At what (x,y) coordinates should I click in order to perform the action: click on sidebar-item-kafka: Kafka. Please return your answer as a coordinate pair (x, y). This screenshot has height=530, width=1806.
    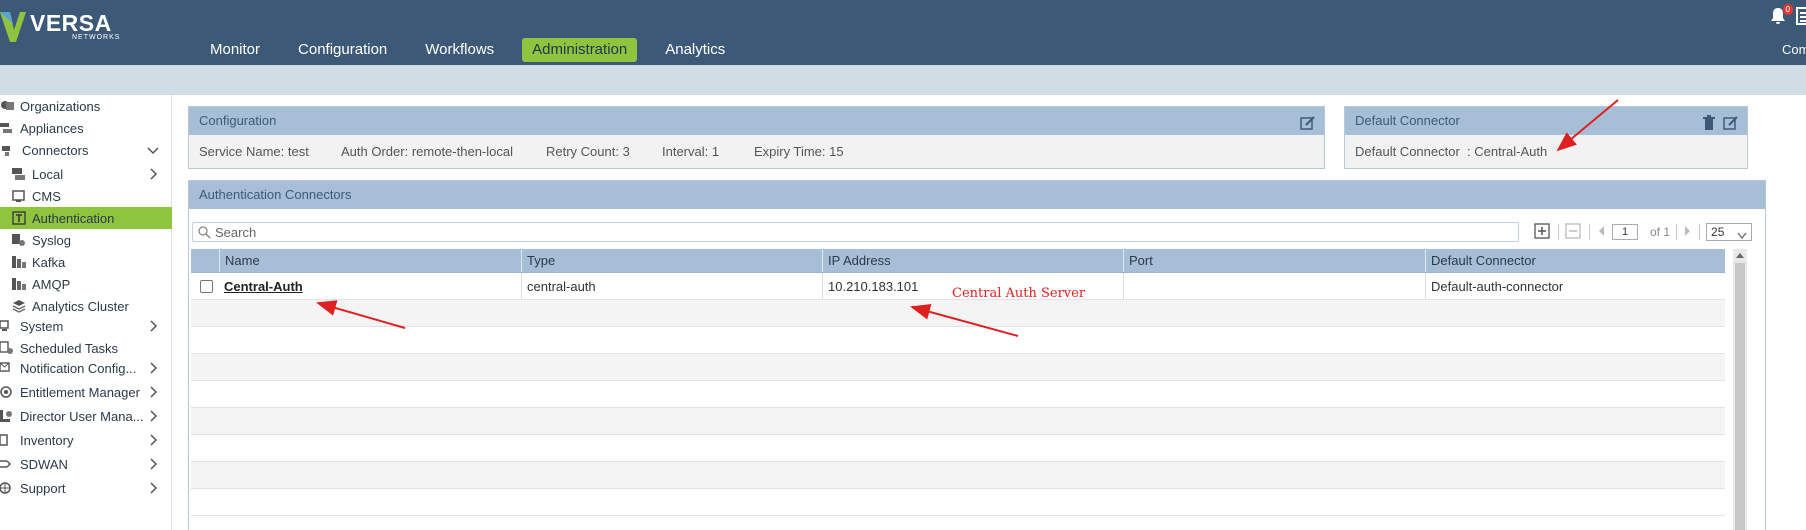
    Looking at the image, I should click on (86, 262).